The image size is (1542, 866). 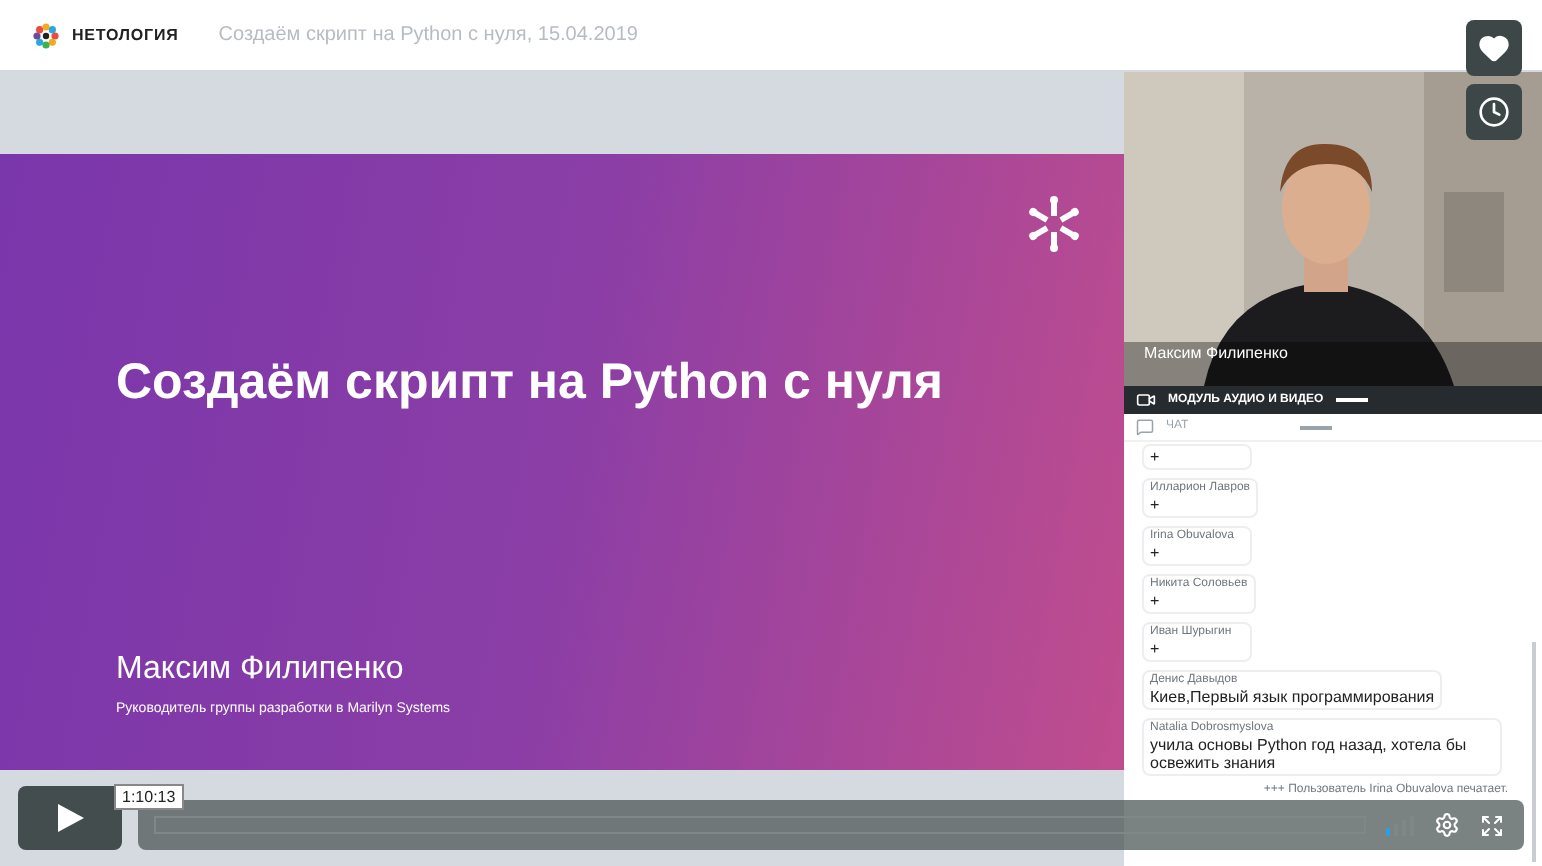 I want to click on speaker-name: Максим Филипенко, so click(x=261, y=669).